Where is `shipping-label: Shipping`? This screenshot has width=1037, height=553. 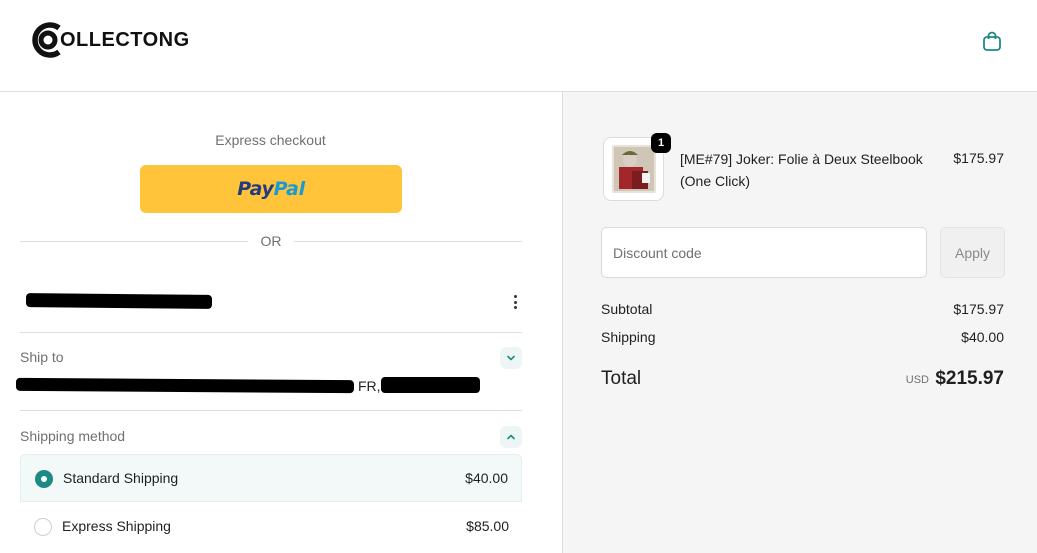
shipping-label: Shipping is located at coordinates (628, 337).